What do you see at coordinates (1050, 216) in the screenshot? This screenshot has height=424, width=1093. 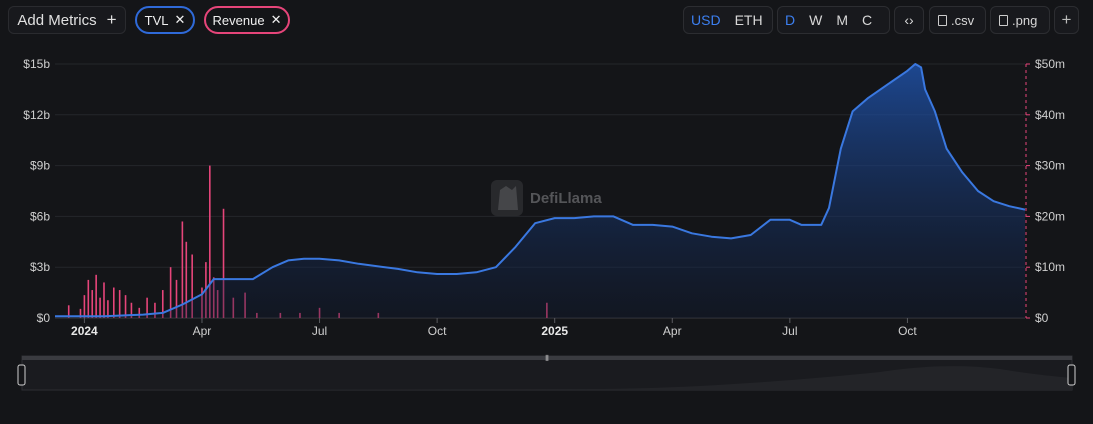 I see `right-axis-tick-label: $20m` at bounding box center [1050, 216].